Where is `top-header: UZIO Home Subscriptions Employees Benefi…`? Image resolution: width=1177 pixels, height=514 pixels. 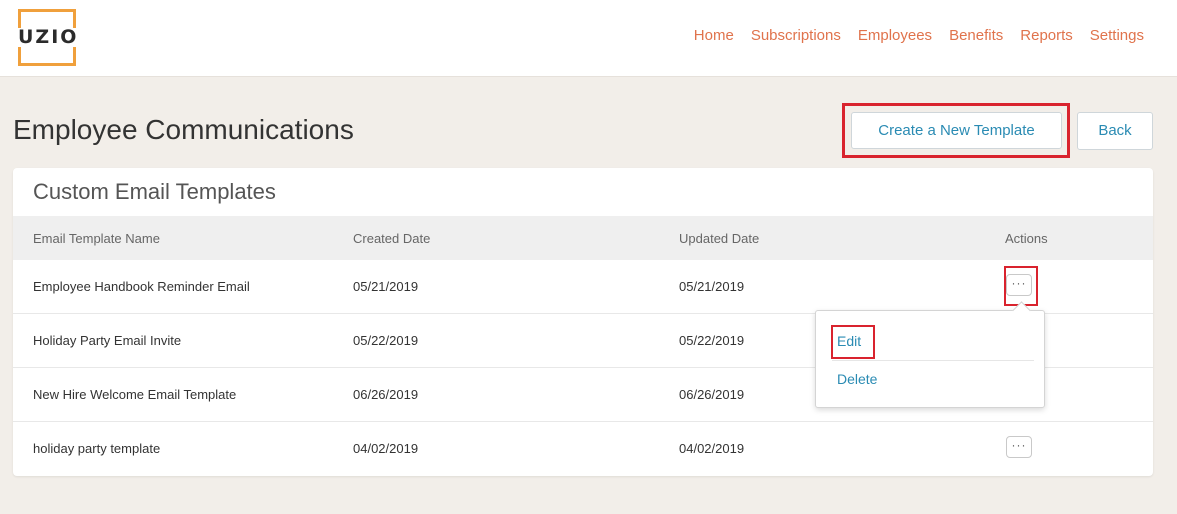
top-header: UZIO Home Subscriptions Employees Benefi… is located at coordinates (588, 38).